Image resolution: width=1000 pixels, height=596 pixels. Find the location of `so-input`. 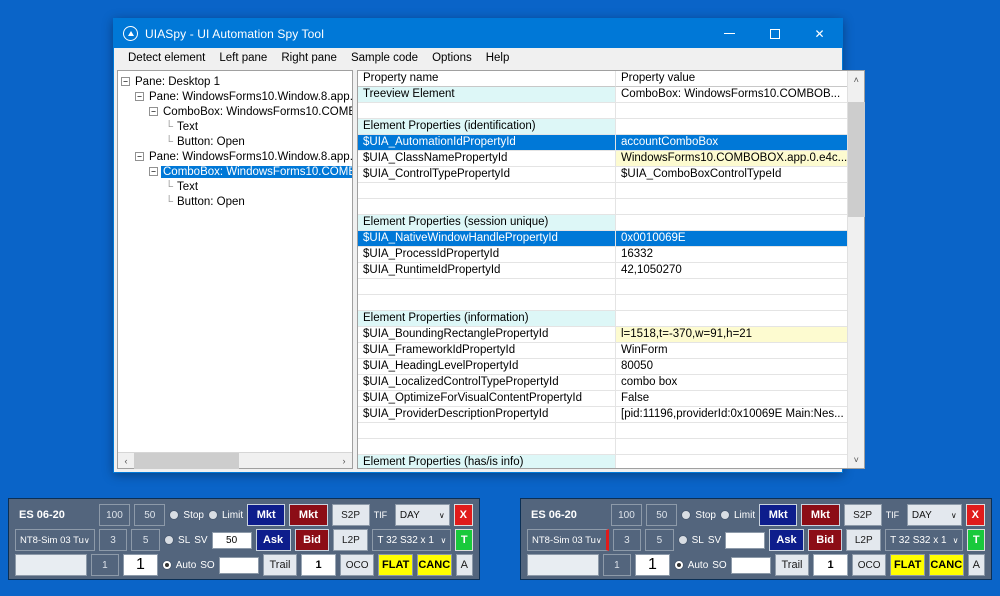

so-input is located at coordinates (750, 565).